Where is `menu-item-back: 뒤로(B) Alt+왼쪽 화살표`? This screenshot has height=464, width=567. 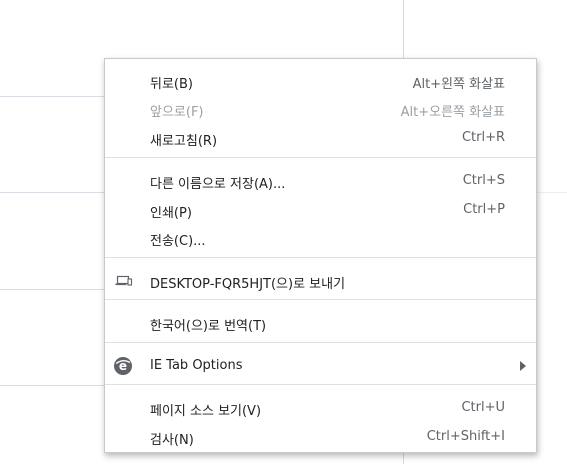
menu-item-back: 뒤로(B) Alt+왼쪽 화살표 is located at coordinates (320, 81).